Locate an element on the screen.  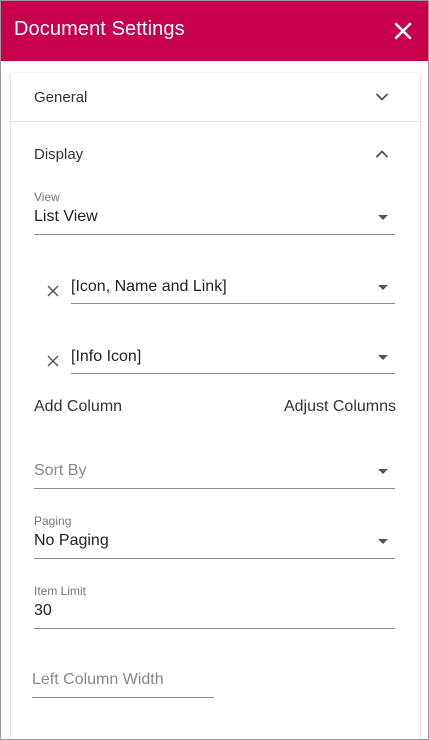
view-select: View List View is located at coordinates (214, 212).